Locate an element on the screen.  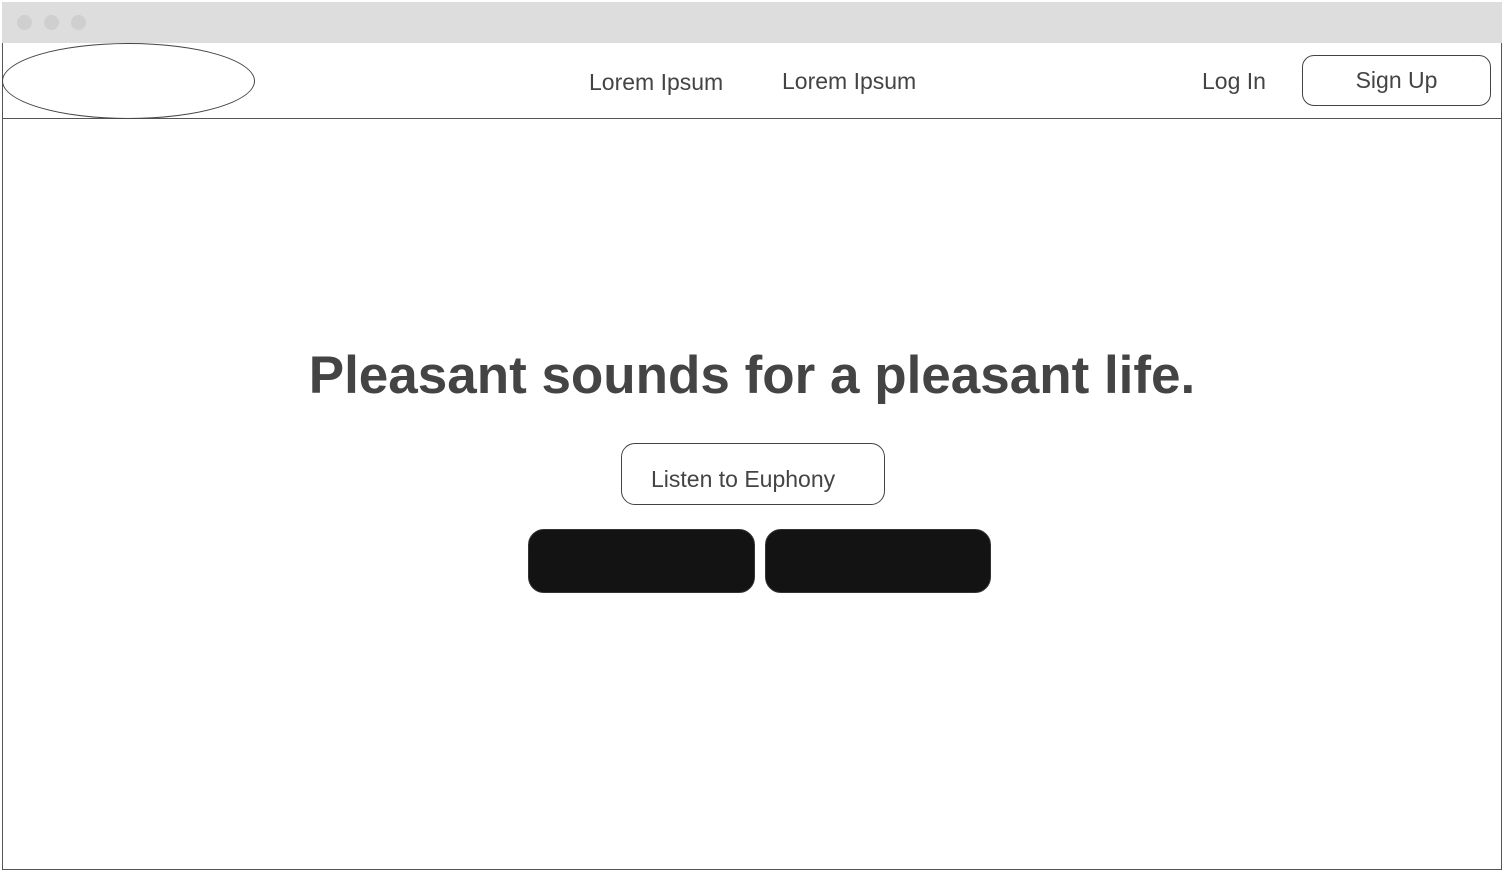
signup-button: Sign Up is located at coordinates (1396, 80).